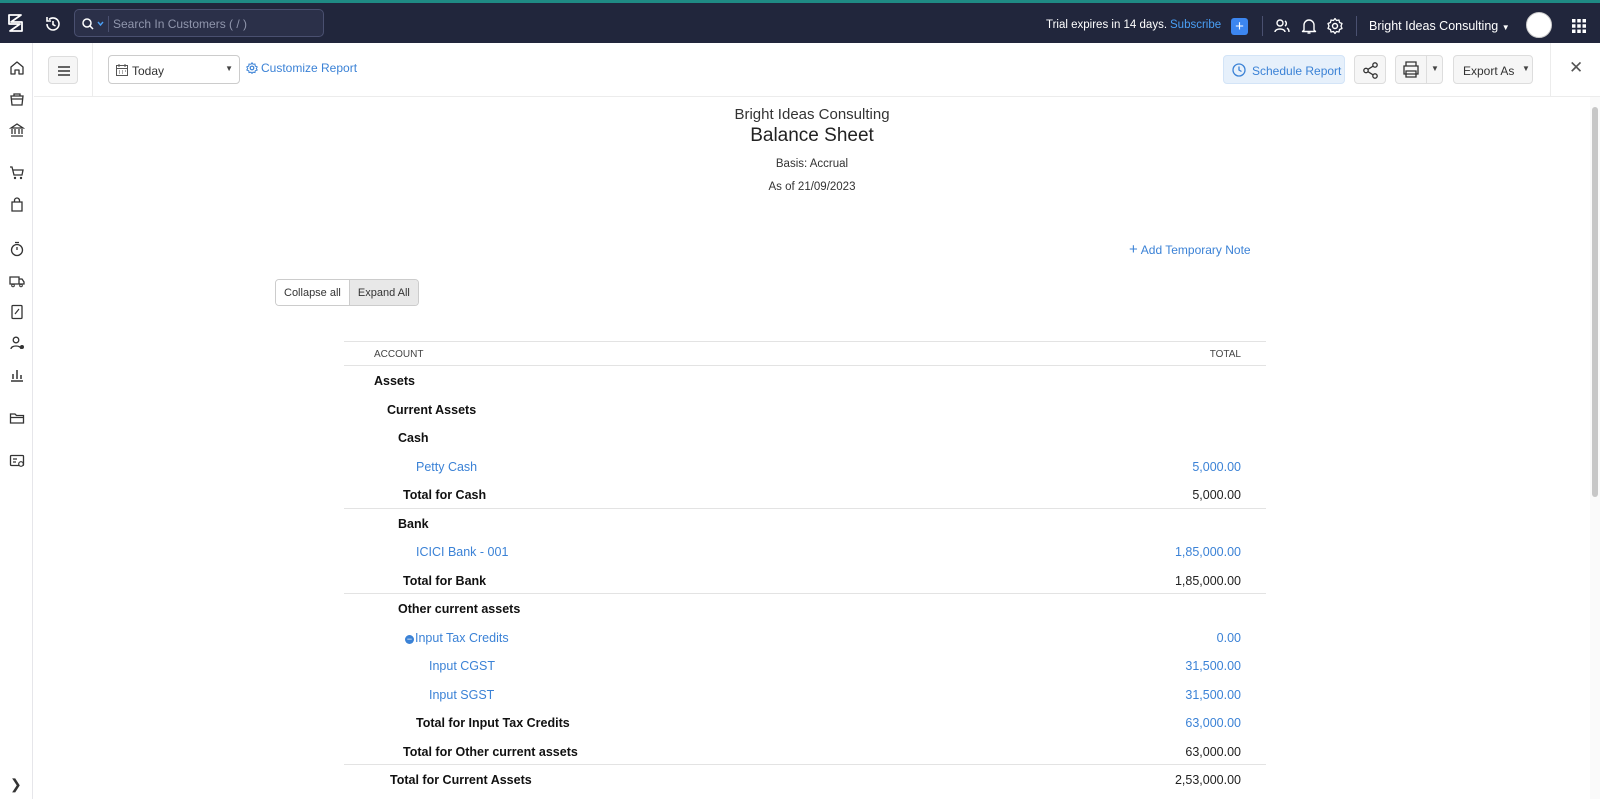 The image size is (1600, 799). I want to click on share-button, so click(1370, 69).